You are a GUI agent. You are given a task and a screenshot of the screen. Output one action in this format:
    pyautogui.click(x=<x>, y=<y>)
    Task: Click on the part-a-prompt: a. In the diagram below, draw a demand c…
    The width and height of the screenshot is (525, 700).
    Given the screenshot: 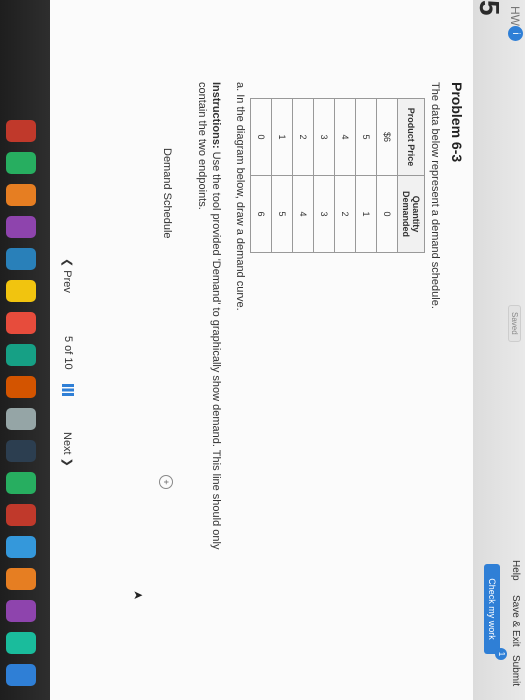 What is the action you would take?
    pyautogui.click(x=240, y=196)
    